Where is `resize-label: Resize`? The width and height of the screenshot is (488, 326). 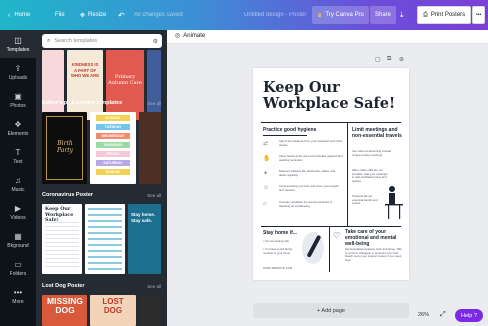
resize-label: Resize is located at coordinates (97, 15).